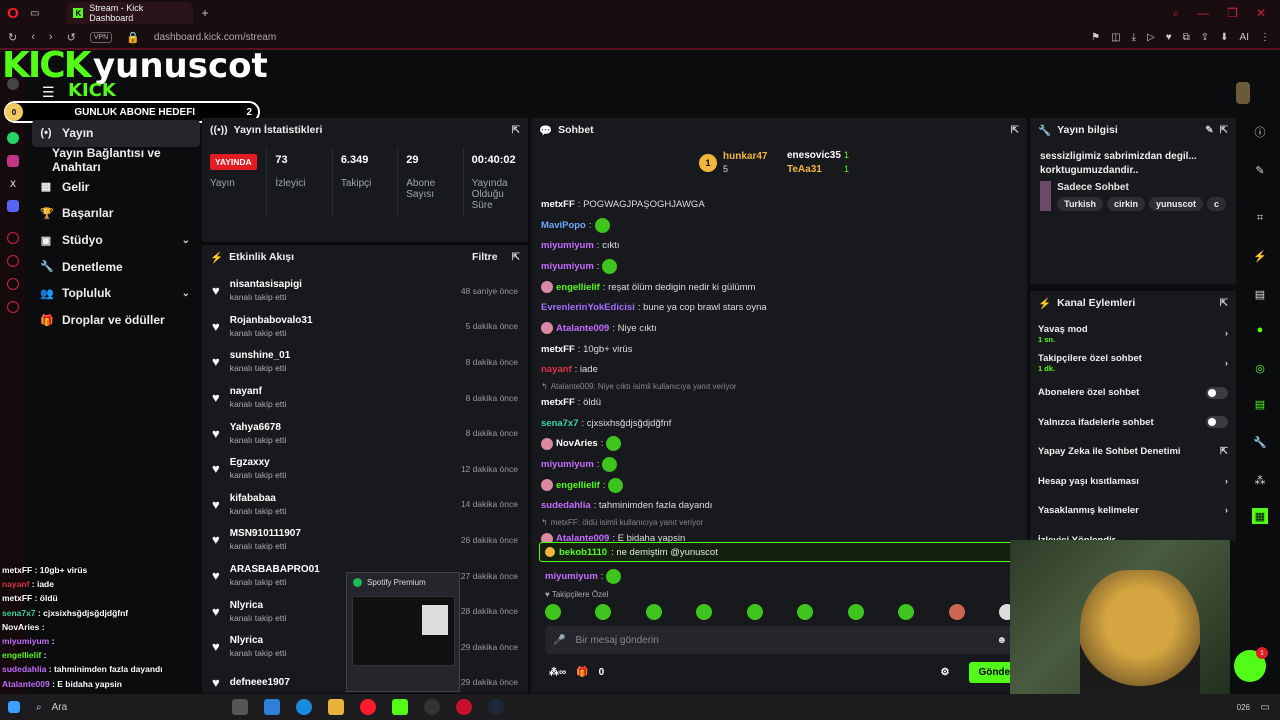 The width and height of the screenshot is (1280, 720). What do you see at coordinates (1133, 452) in the screenshot?
I see `channel-action-row: Yapay Zeka ile Sohbet Denetimi ⇱` at bounding box center [1133, 452].